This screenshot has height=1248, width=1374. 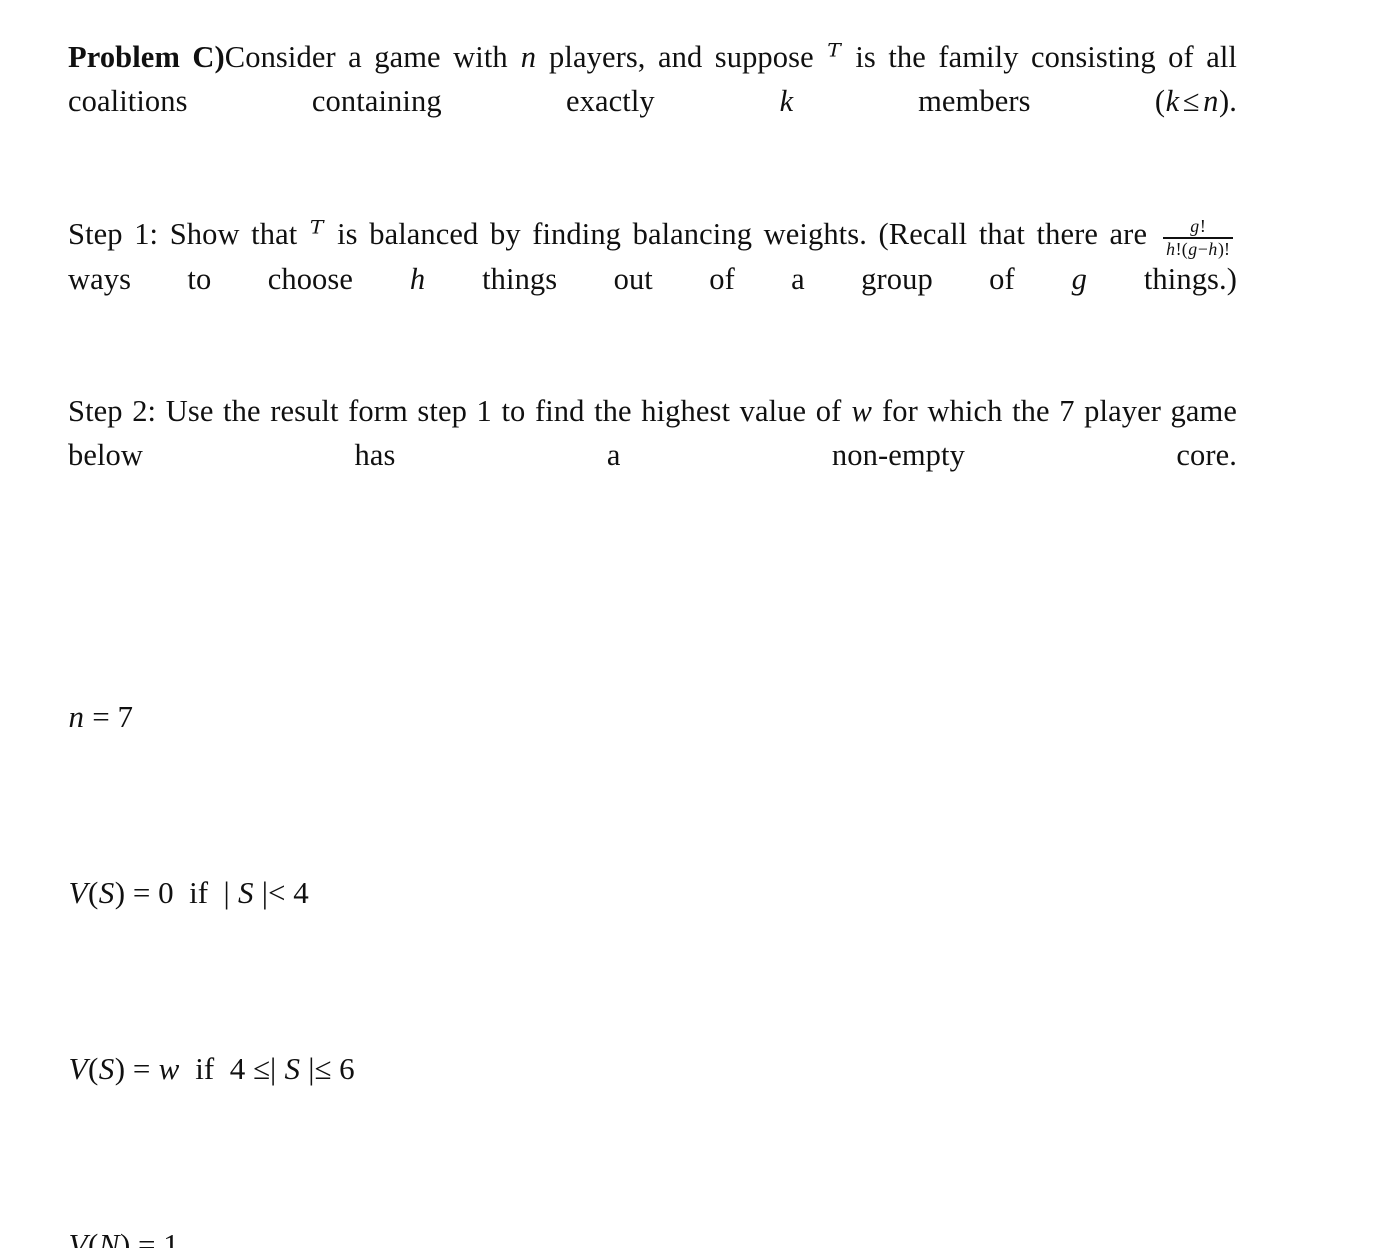 What do you see at coordinates (1228, 101) in the screenshot?
I see `problem-text-5: ).` at bounding box center [1228, 101].